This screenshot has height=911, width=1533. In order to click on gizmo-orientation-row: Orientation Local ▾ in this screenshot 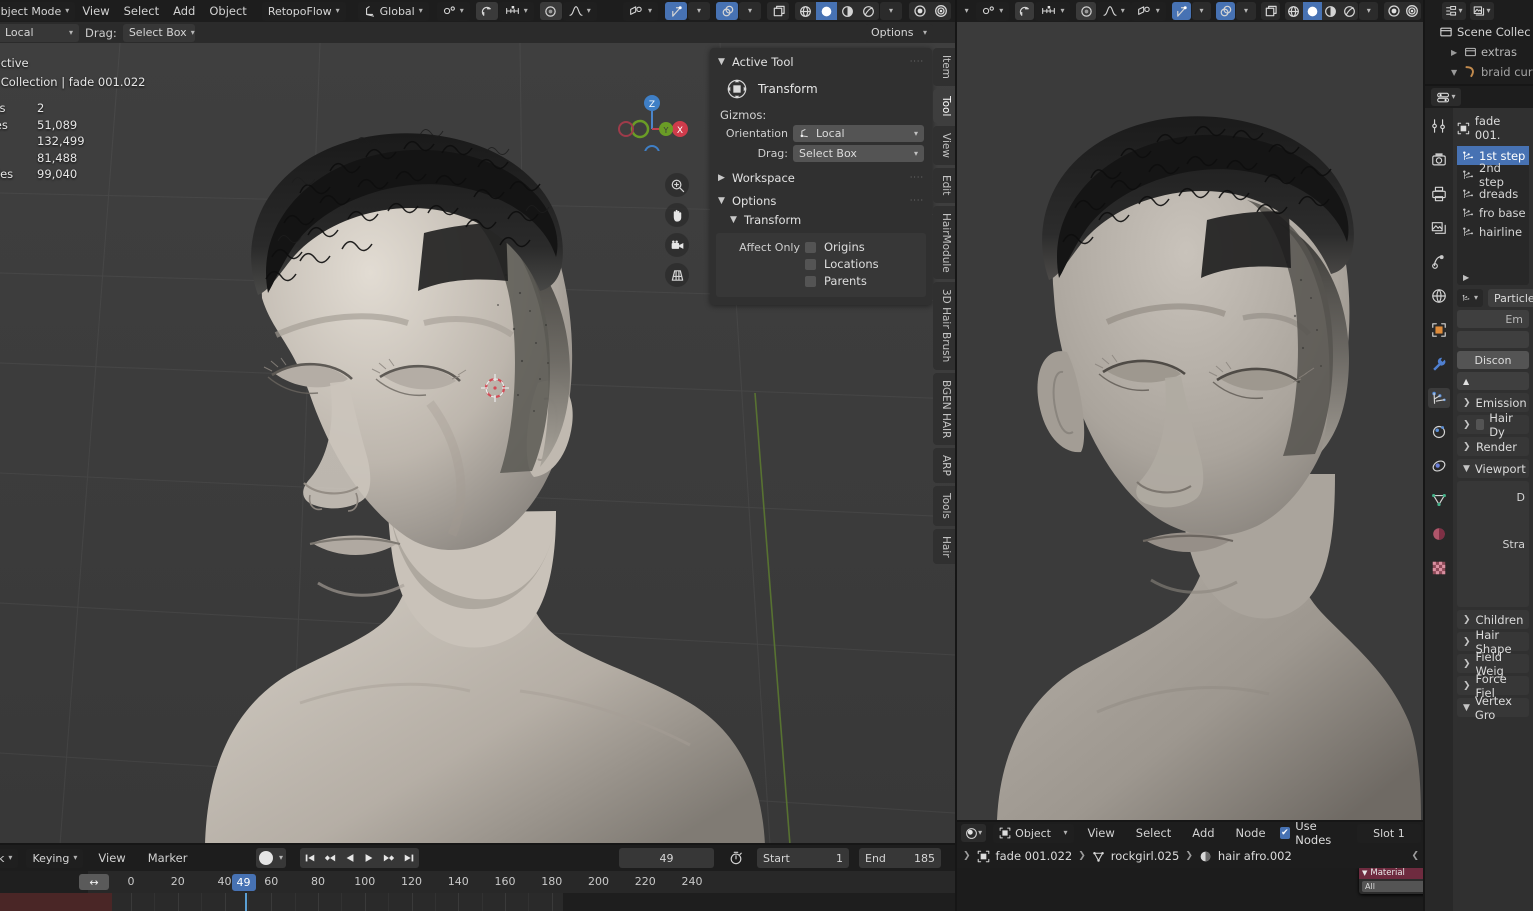, I will do `click(821, 133)`.